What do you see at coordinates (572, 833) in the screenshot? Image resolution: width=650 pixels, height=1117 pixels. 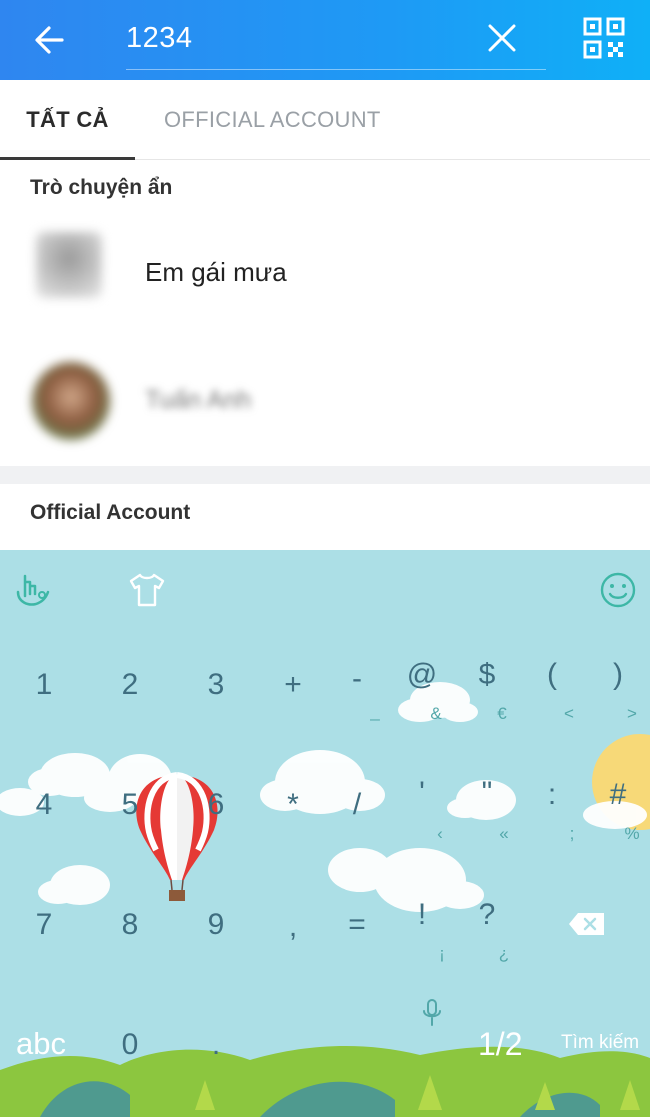 I see `key-colon-alt: ;` at bounding box center [572, 833].